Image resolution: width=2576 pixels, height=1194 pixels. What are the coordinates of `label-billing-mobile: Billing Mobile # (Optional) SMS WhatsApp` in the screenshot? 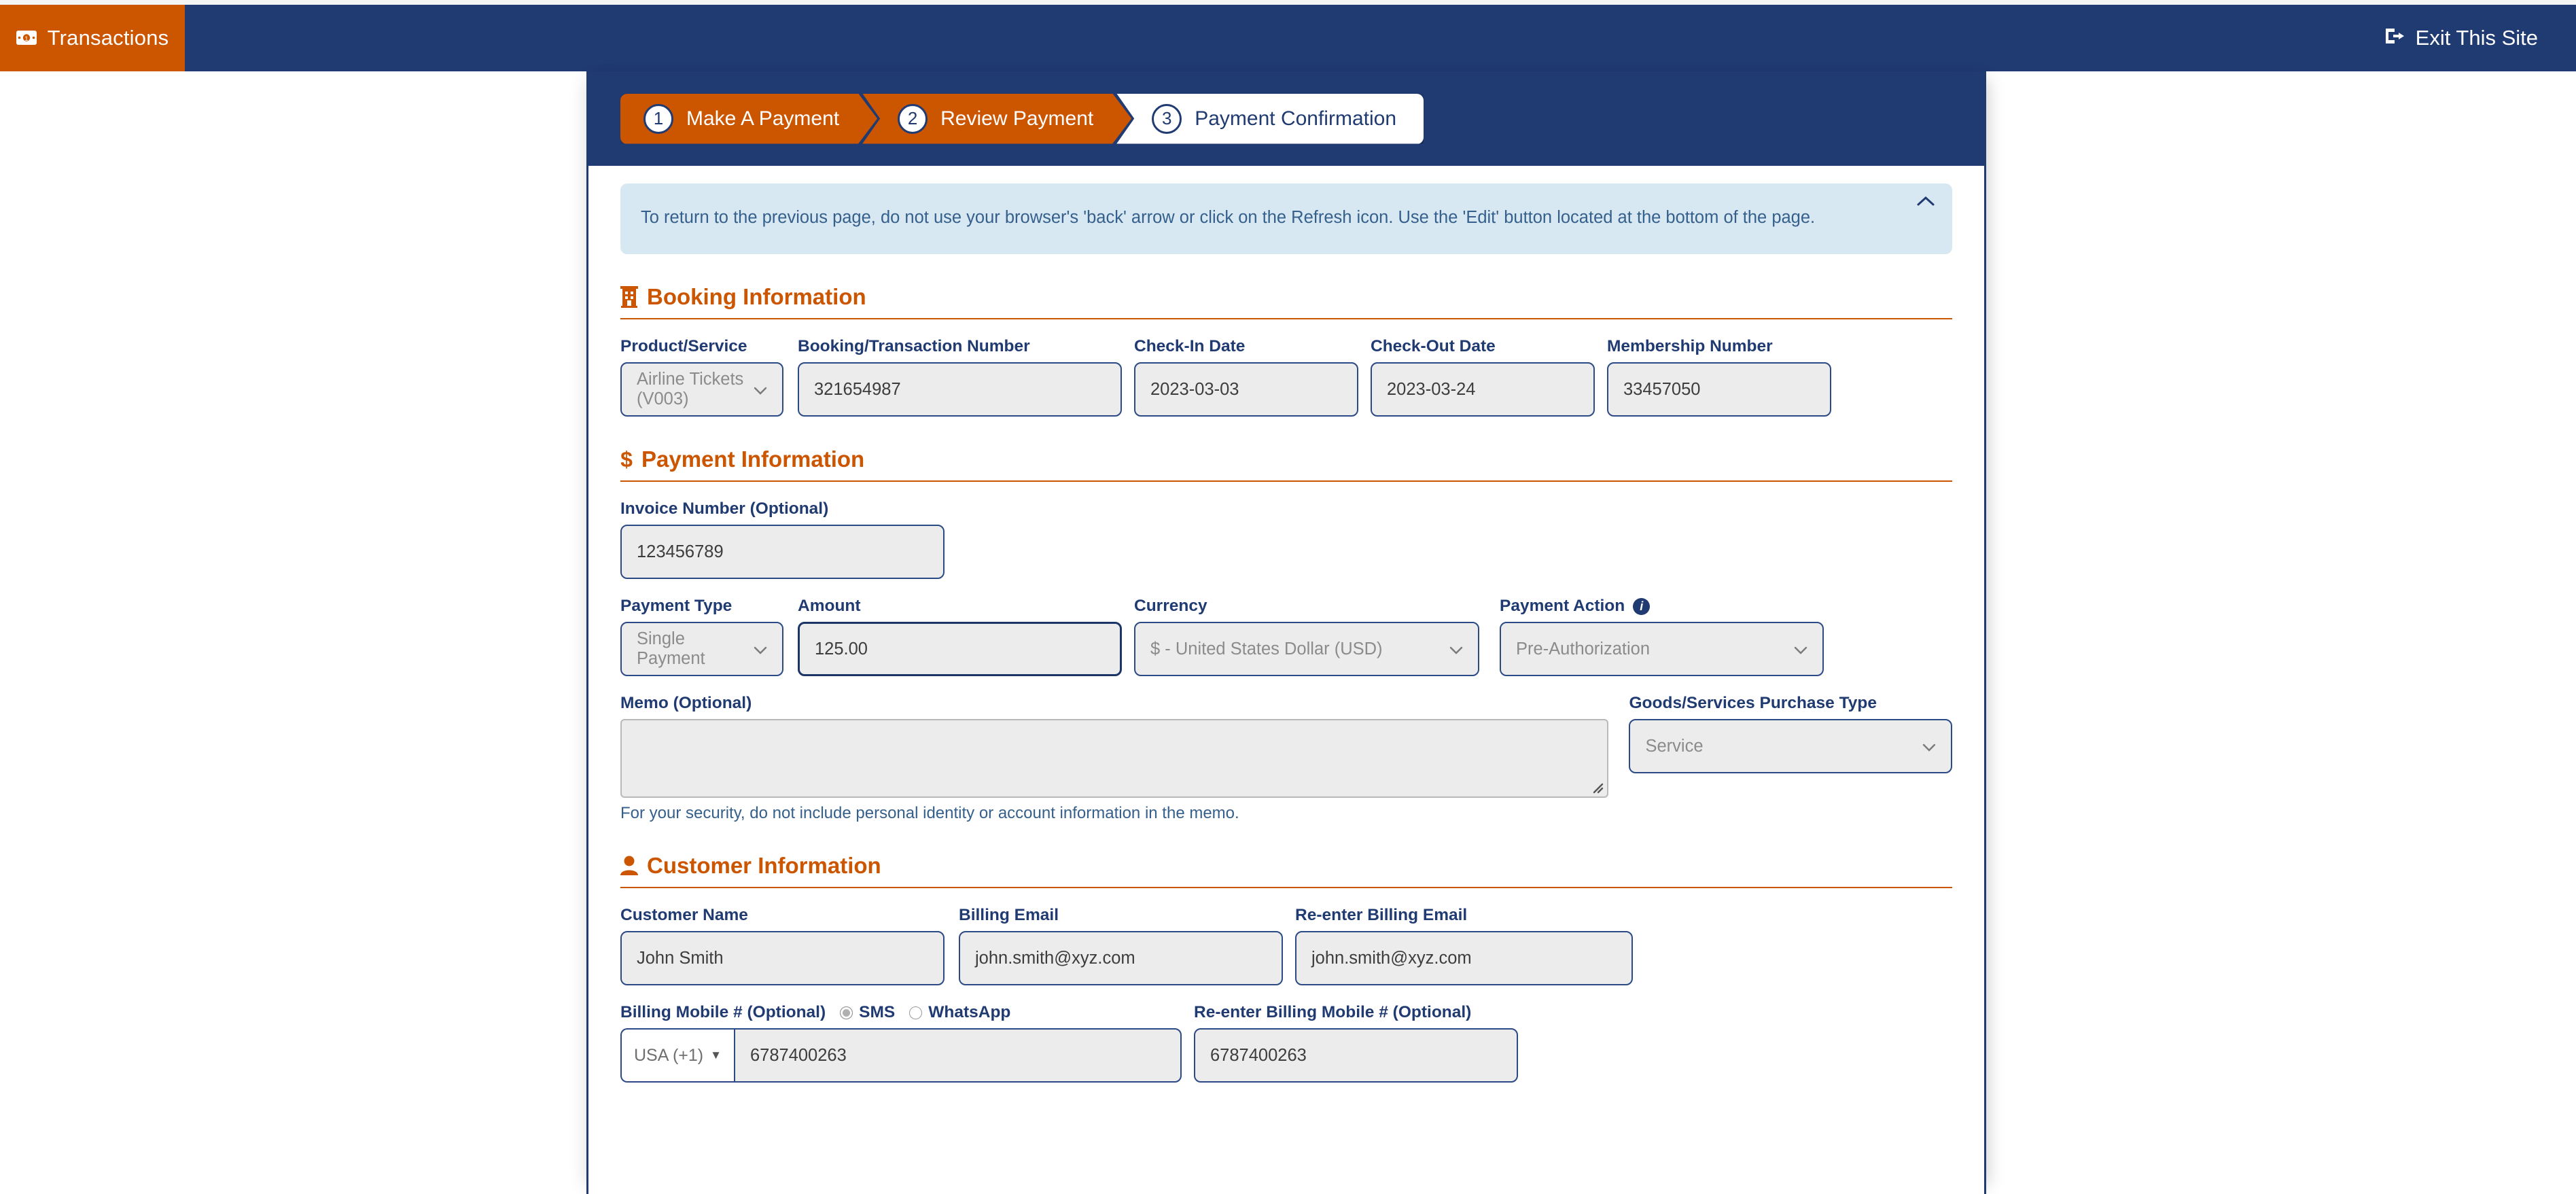 It's located at (901, 1012).